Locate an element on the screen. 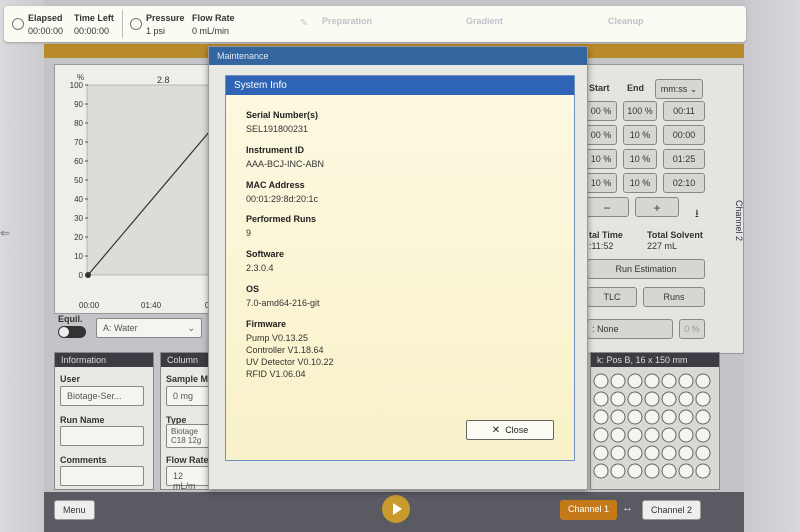 The height and width of the screenshot is (532, 800). firmware-rfid: RFID V1.06.04 is located at coordinates (276, 374).